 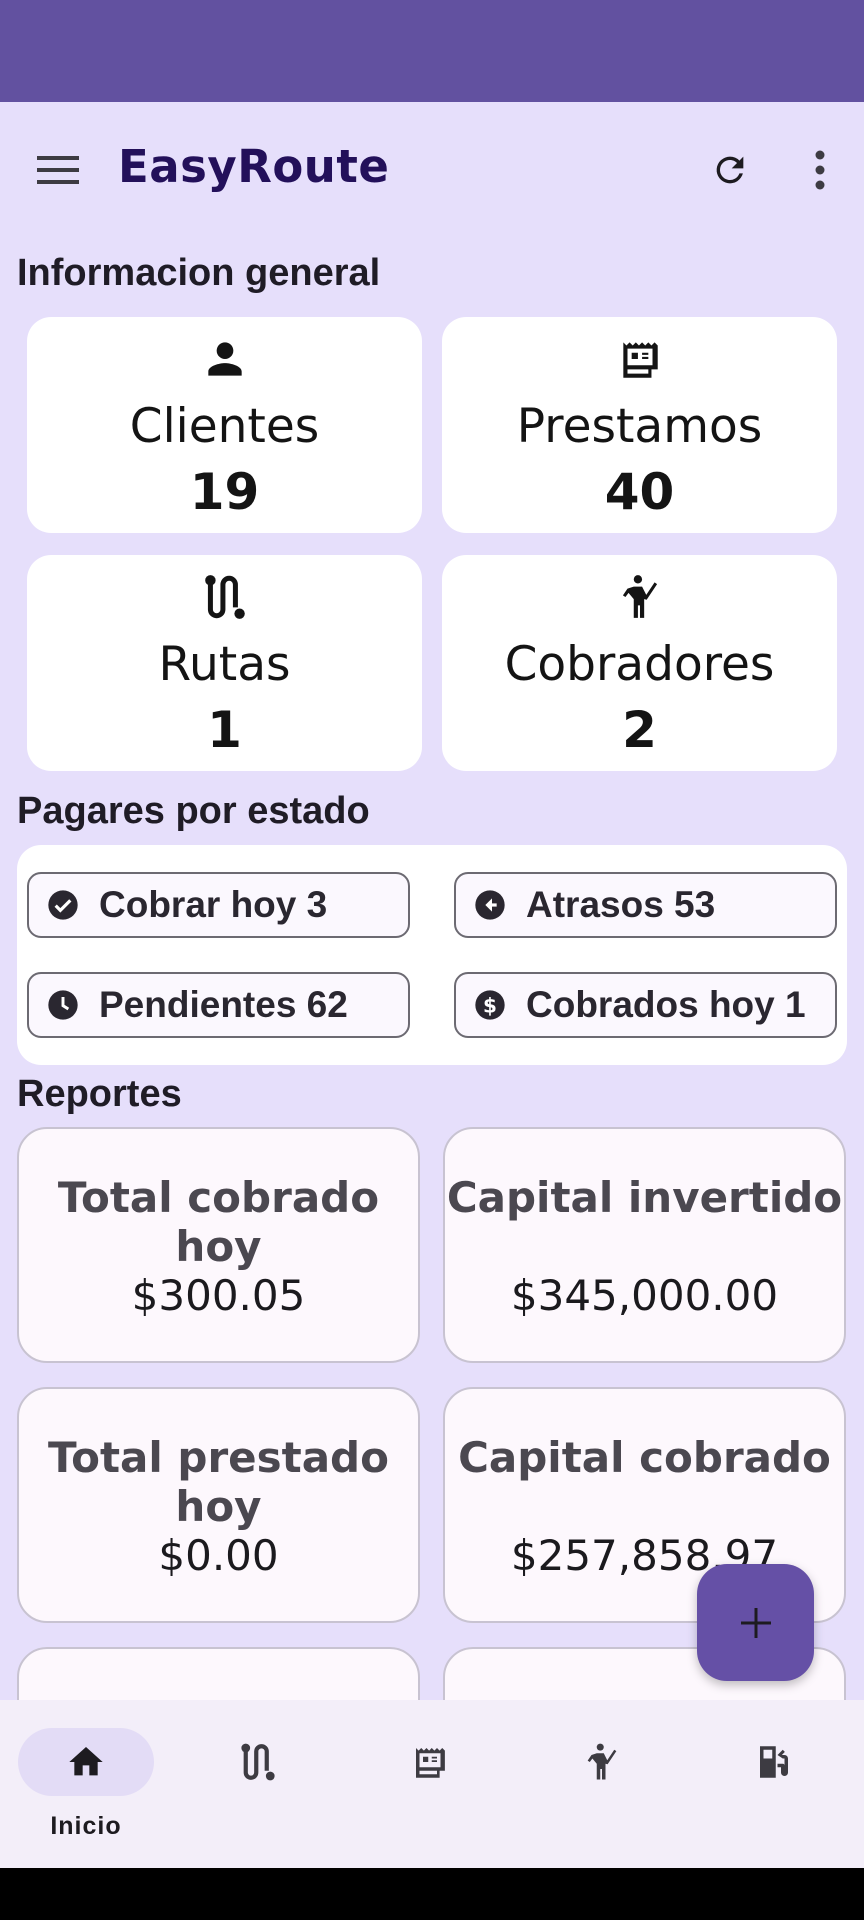 I want to click on report-title: Total cobrado hoy, so click(x=218, y=1222).